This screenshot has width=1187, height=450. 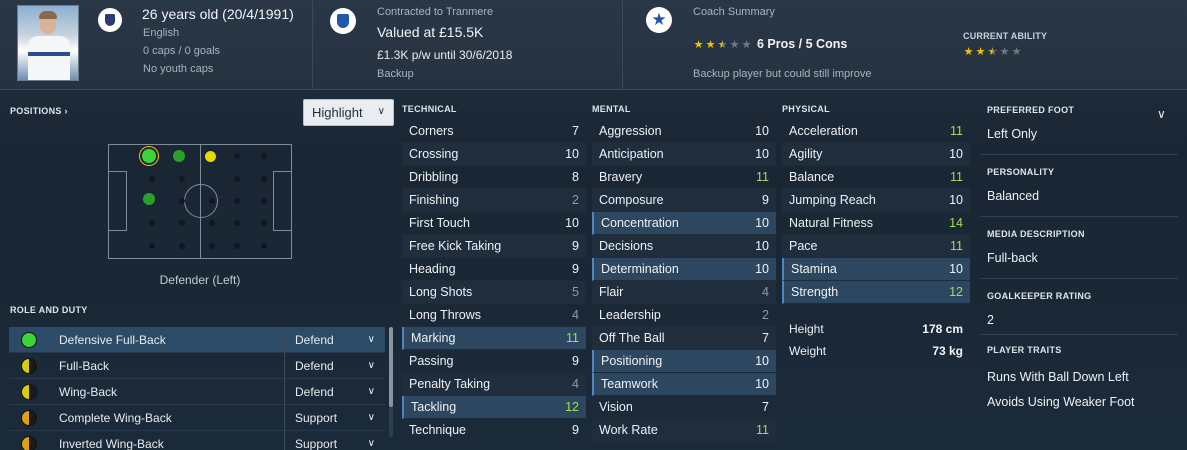 I want to click on positions-pitch, so click(x=200, y=201).